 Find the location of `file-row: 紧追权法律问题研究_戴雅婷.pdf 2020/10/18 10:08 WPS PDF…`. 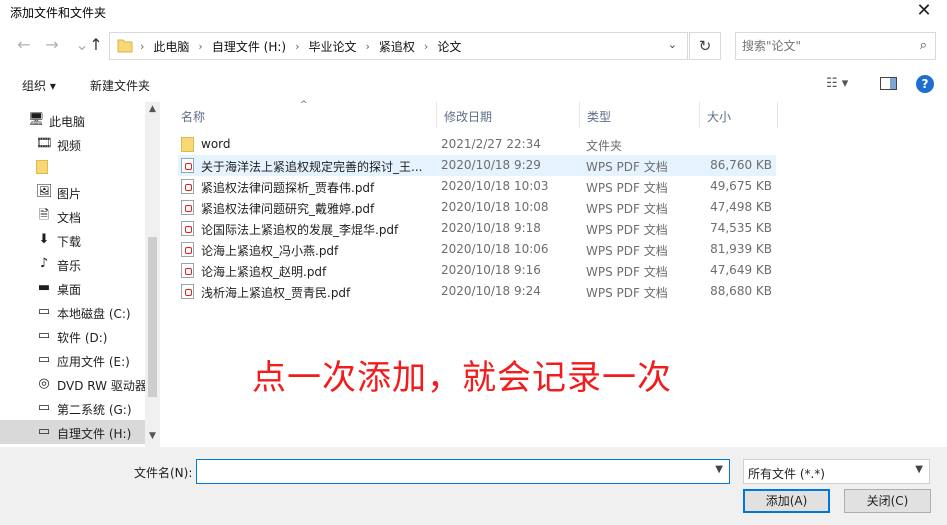

file-row: 紧追权法律问题研究_戴雅婷.pdf 2020/10/18 10:08 WPS PDF… is located at coordinates (477, 207).